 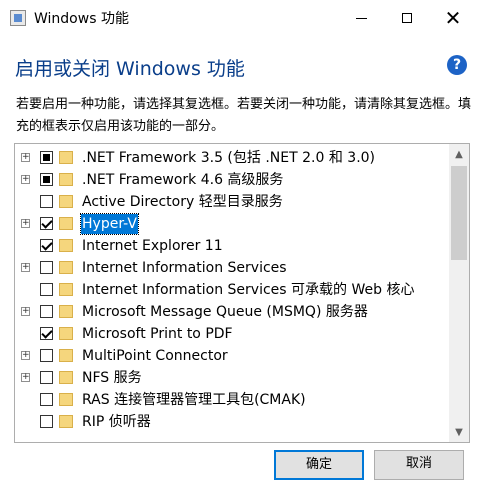 I want to click on minimize-icon, so click(x=361, y=18).